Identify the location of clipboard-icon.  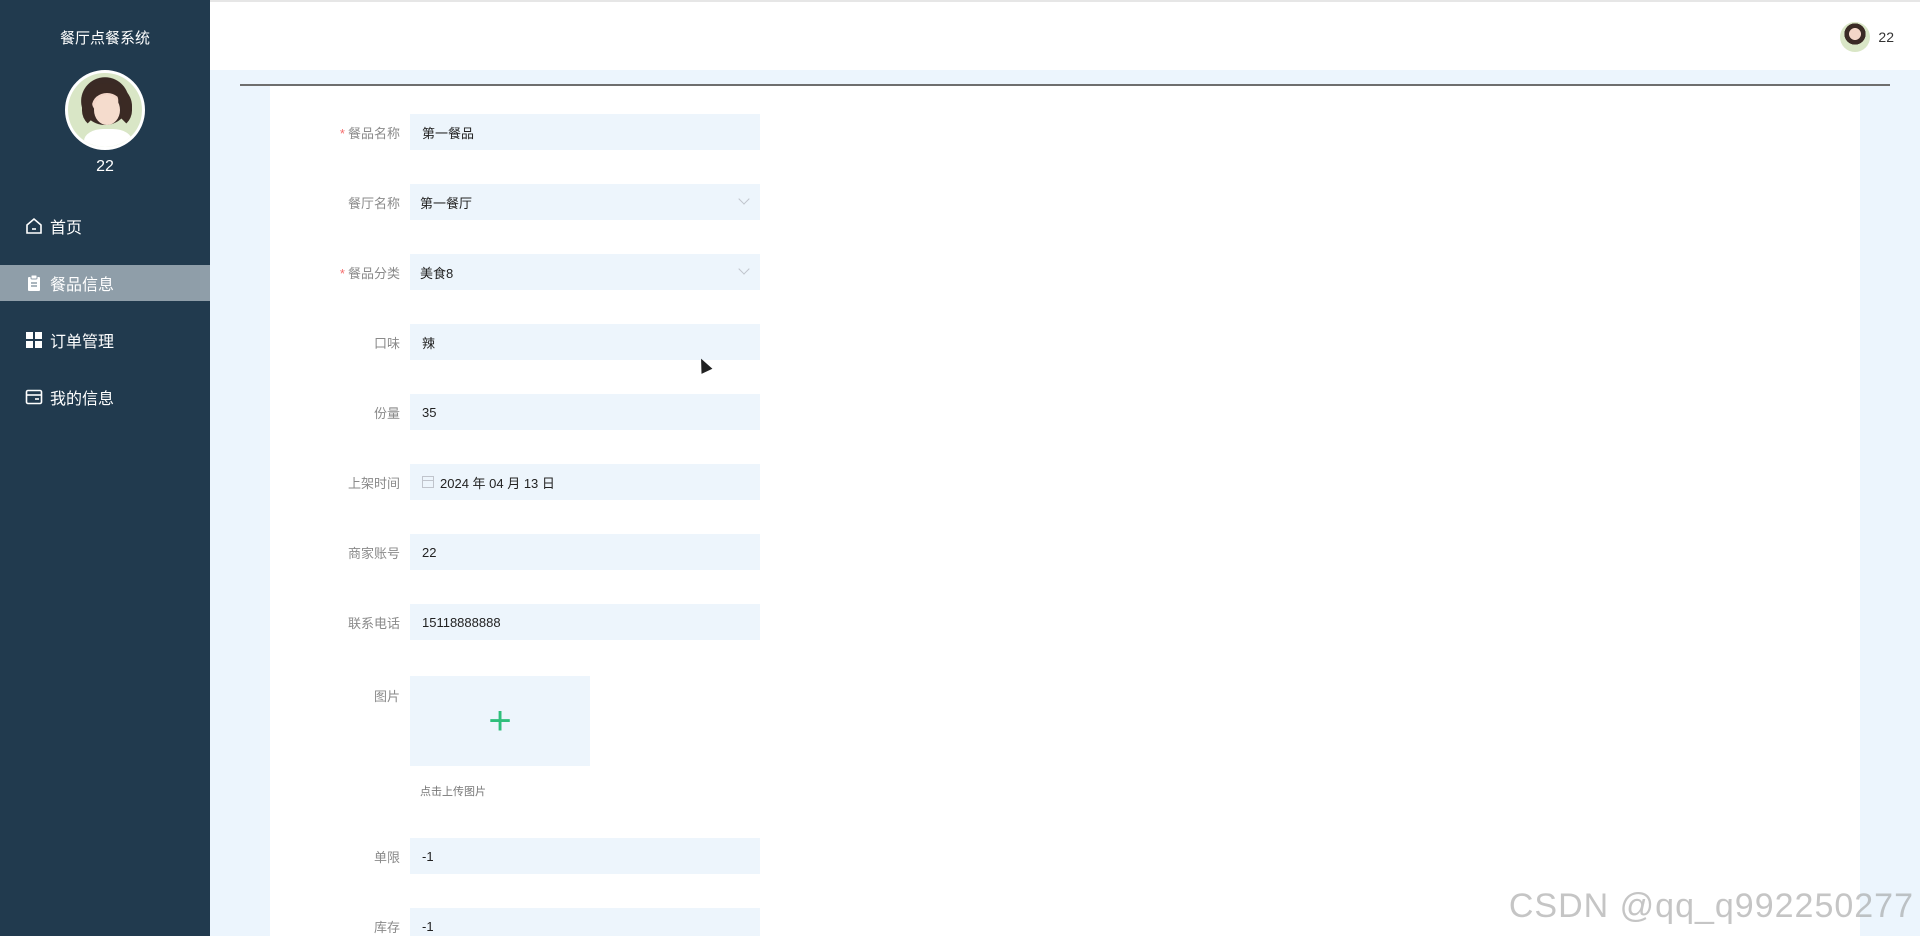
(34, 283).